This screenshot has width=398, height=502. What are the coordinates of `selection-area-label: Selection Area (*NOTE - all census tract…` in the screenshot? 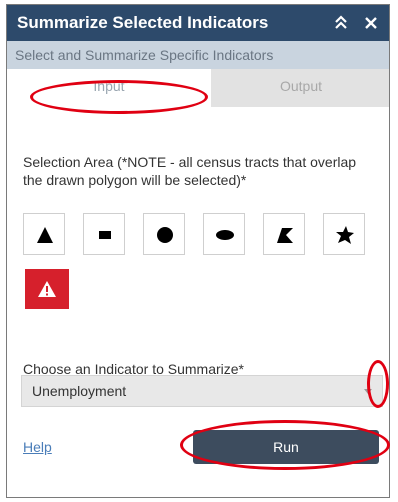 It's located at (190, 171).